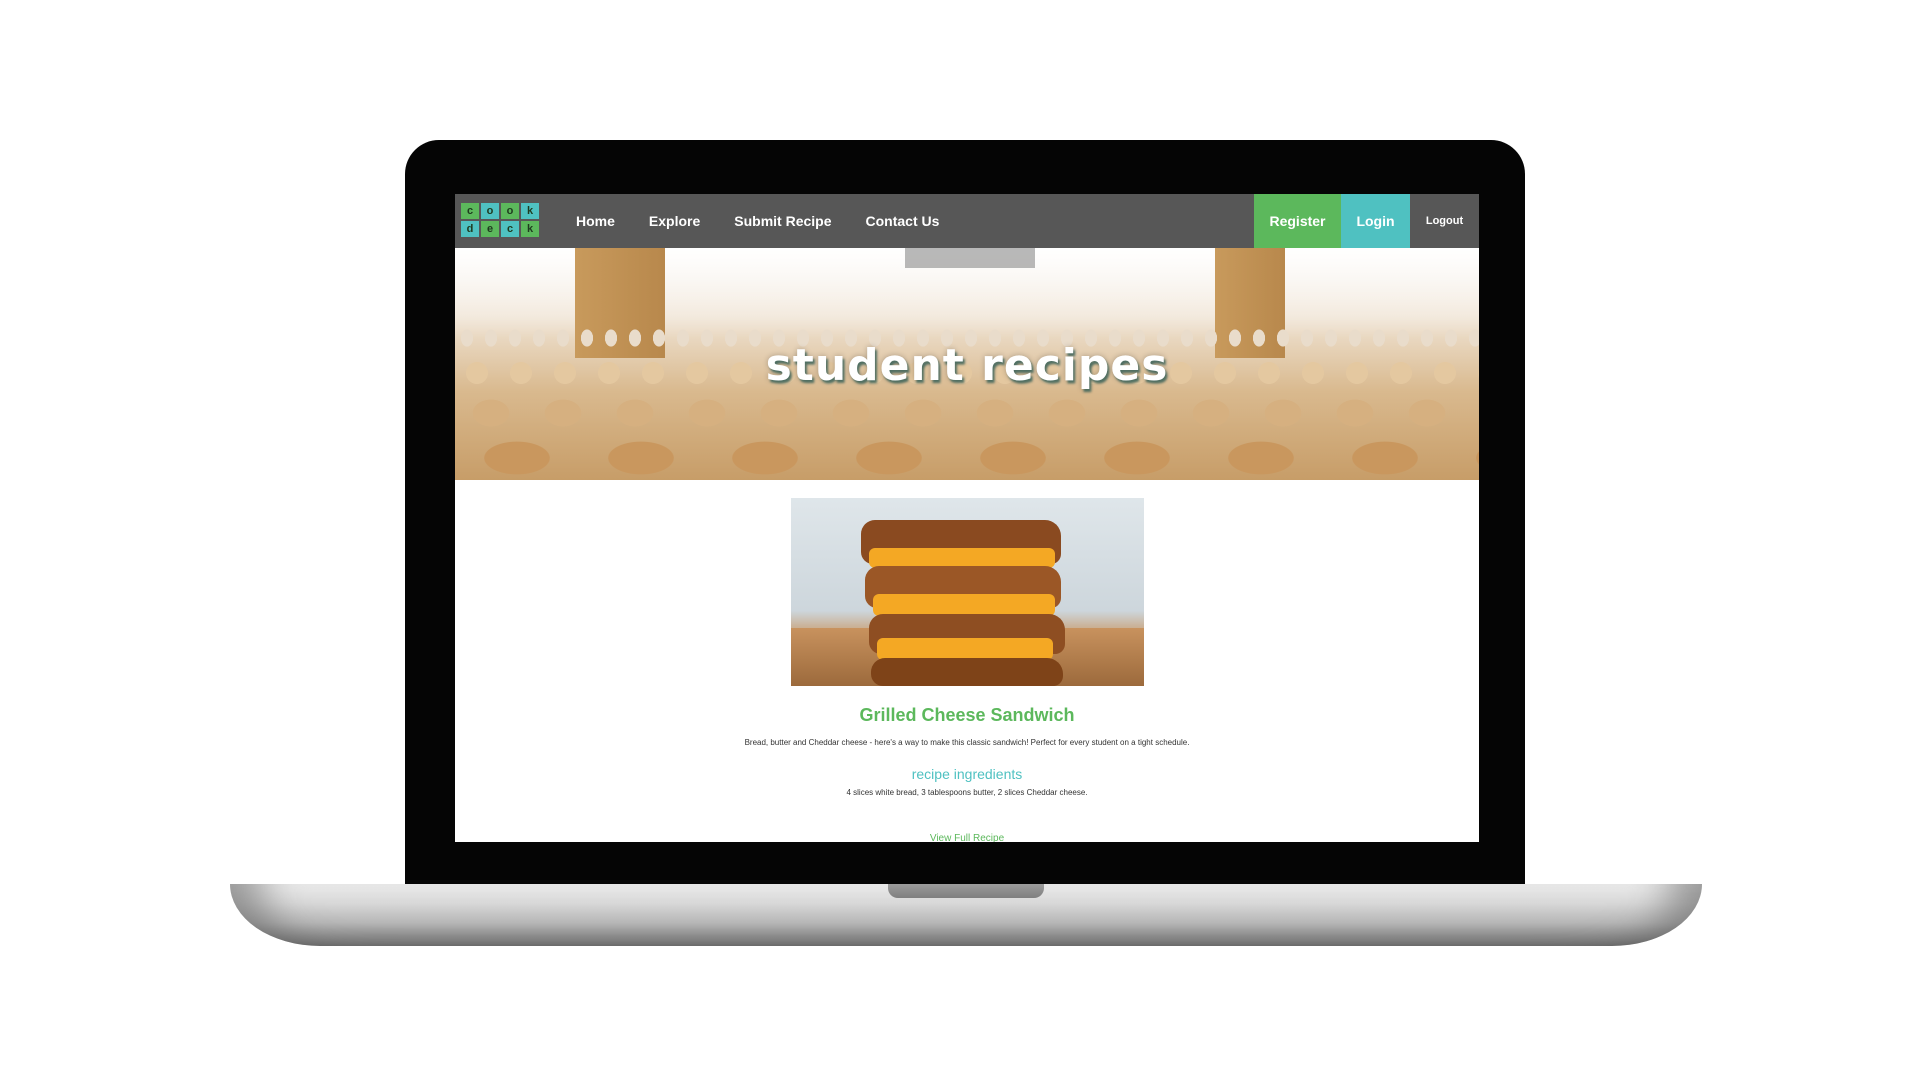 The image size is (1920, 1080). I want to click on ingredients-heading: recipe ingredients, so click(967, 774).